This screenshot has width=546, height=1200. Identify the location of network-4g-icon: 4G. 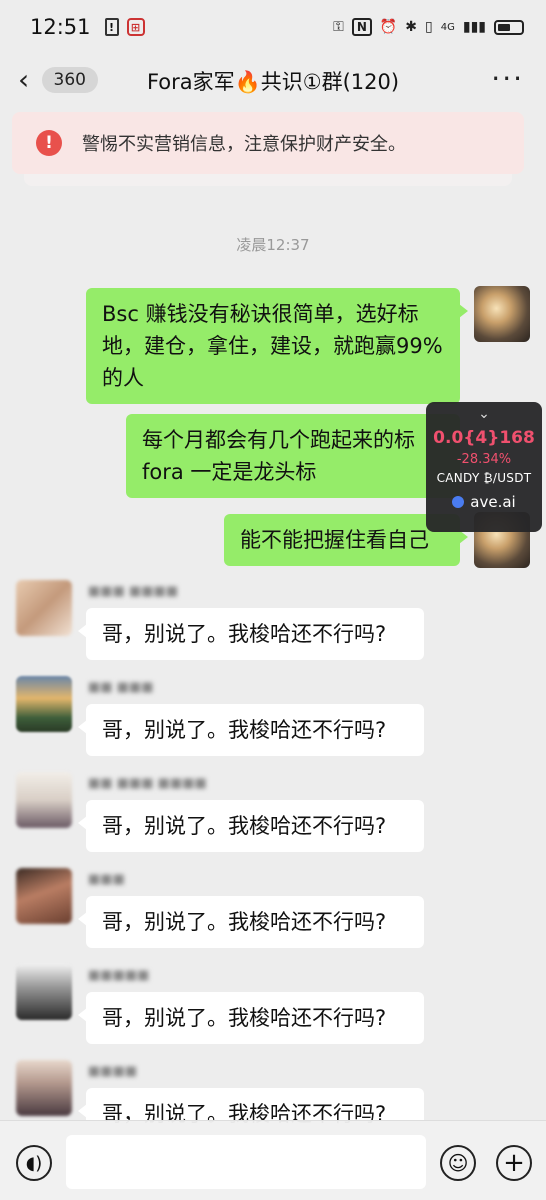
(447, 27).